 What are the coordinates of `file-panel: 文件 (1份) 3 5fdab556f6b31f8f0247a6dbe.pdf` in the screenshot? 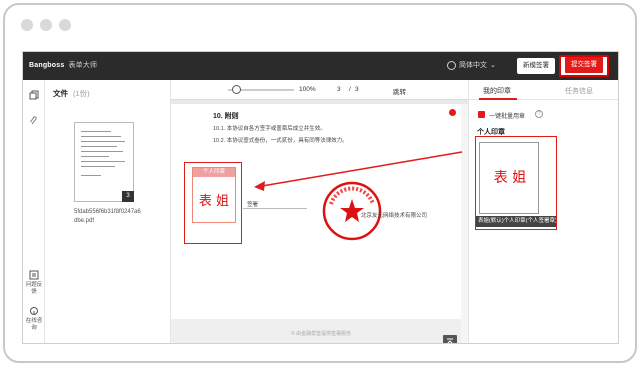 It's located at (108, 211).